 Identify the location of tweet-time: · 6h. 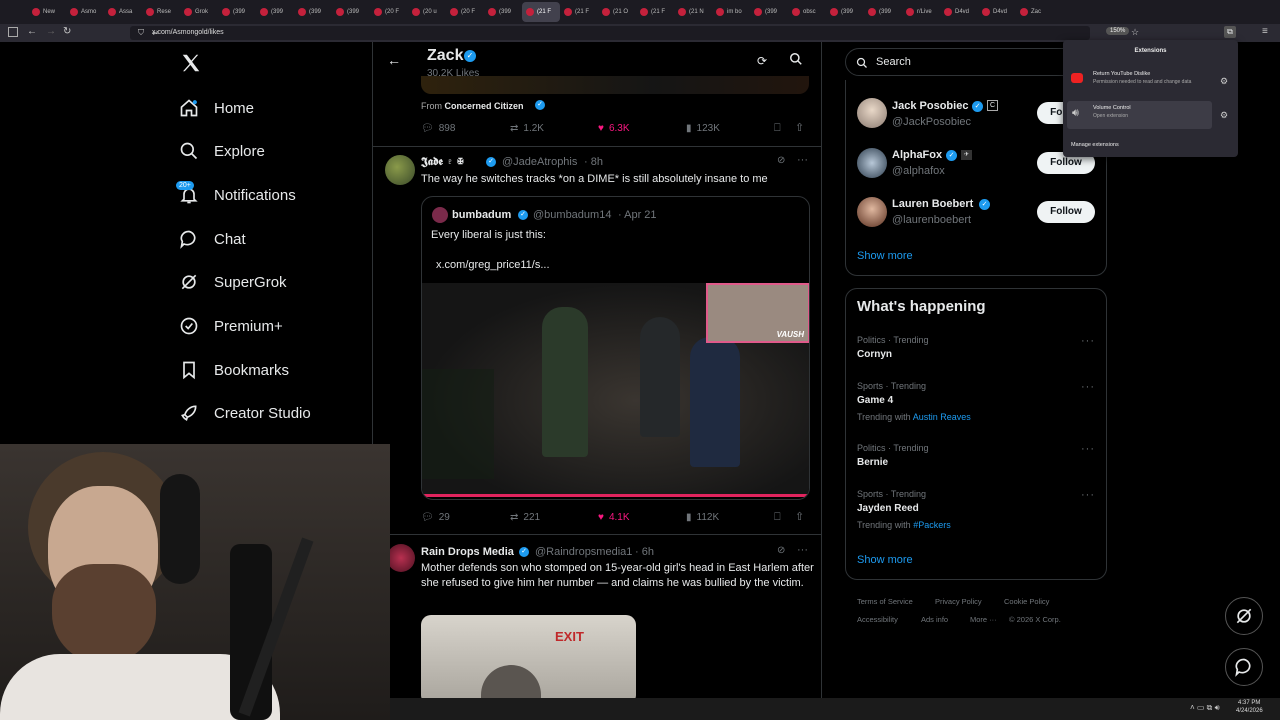
(644, 552).